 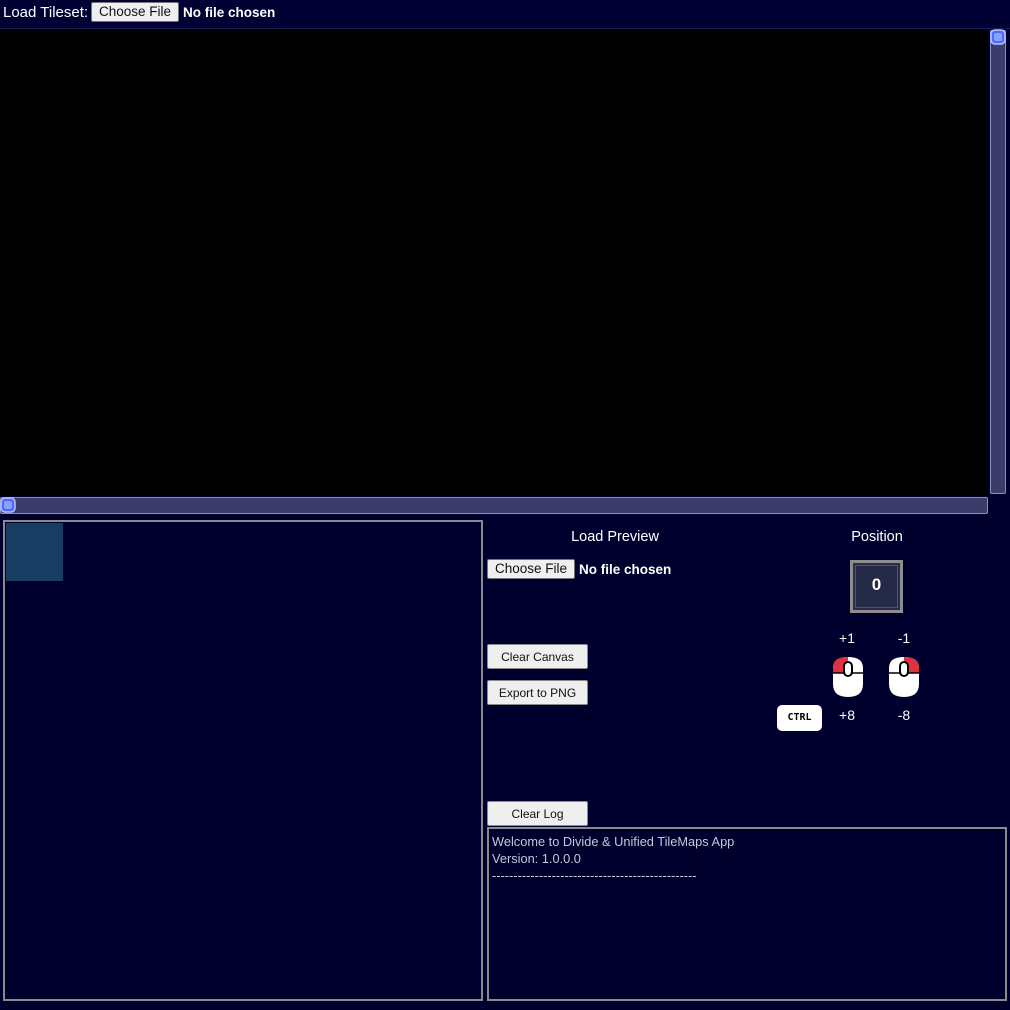 What do you see at coordinates (615, 537) in the screenshot?
I see `load-preview-title: Load Preview` at bounding box center [615, 537].